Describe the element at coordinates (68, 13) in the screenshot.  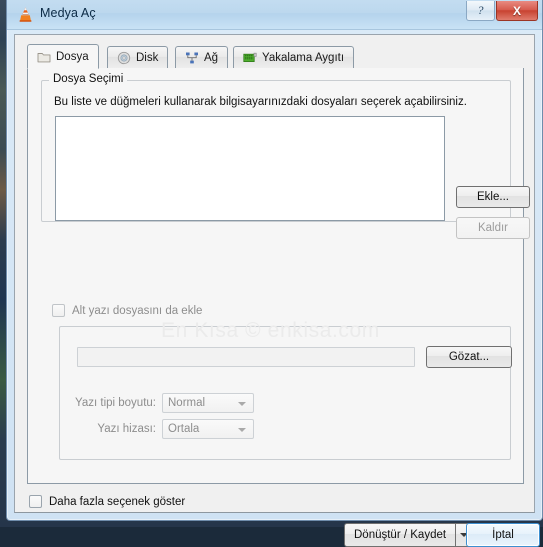
I see `window-title: Medya Aç` at that location.